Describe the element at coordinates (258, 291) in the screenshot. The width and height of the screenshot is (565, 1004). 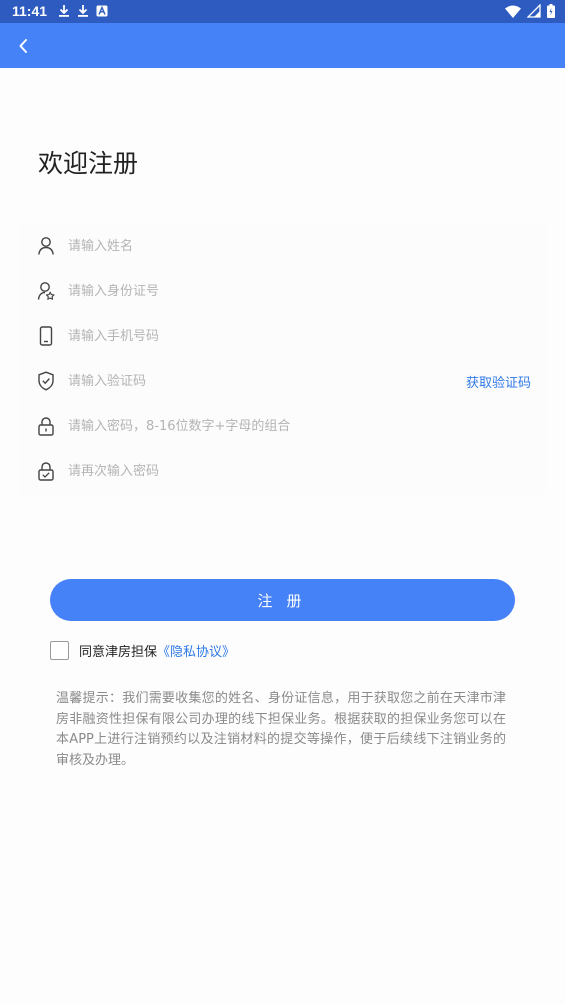
I see `id-number-input` at that location.